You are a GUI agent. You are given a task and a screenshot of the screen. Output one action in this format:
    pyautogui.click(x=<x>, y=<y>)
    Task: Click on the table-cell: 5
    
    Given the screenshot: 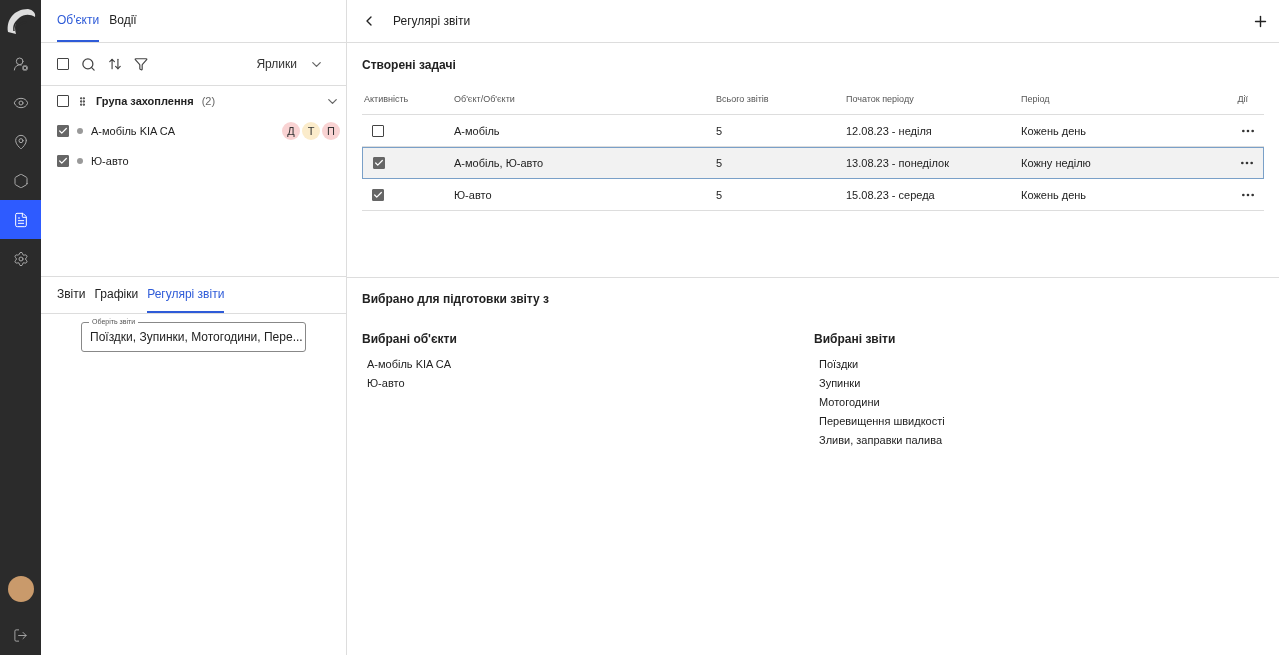 What is the action you would take?
    pyautogui.click(x=779, y=163)
    